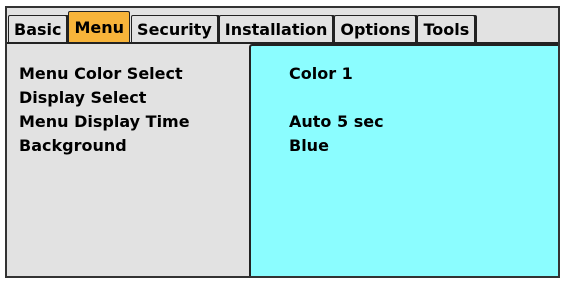 Image resolution: width=566 pixels, height=283 pixels. What do you see at coordinates (134, 122) in the screenshot?
I see `menu-display-time-label: Menu Display Time` at bounding box center [134, 122].